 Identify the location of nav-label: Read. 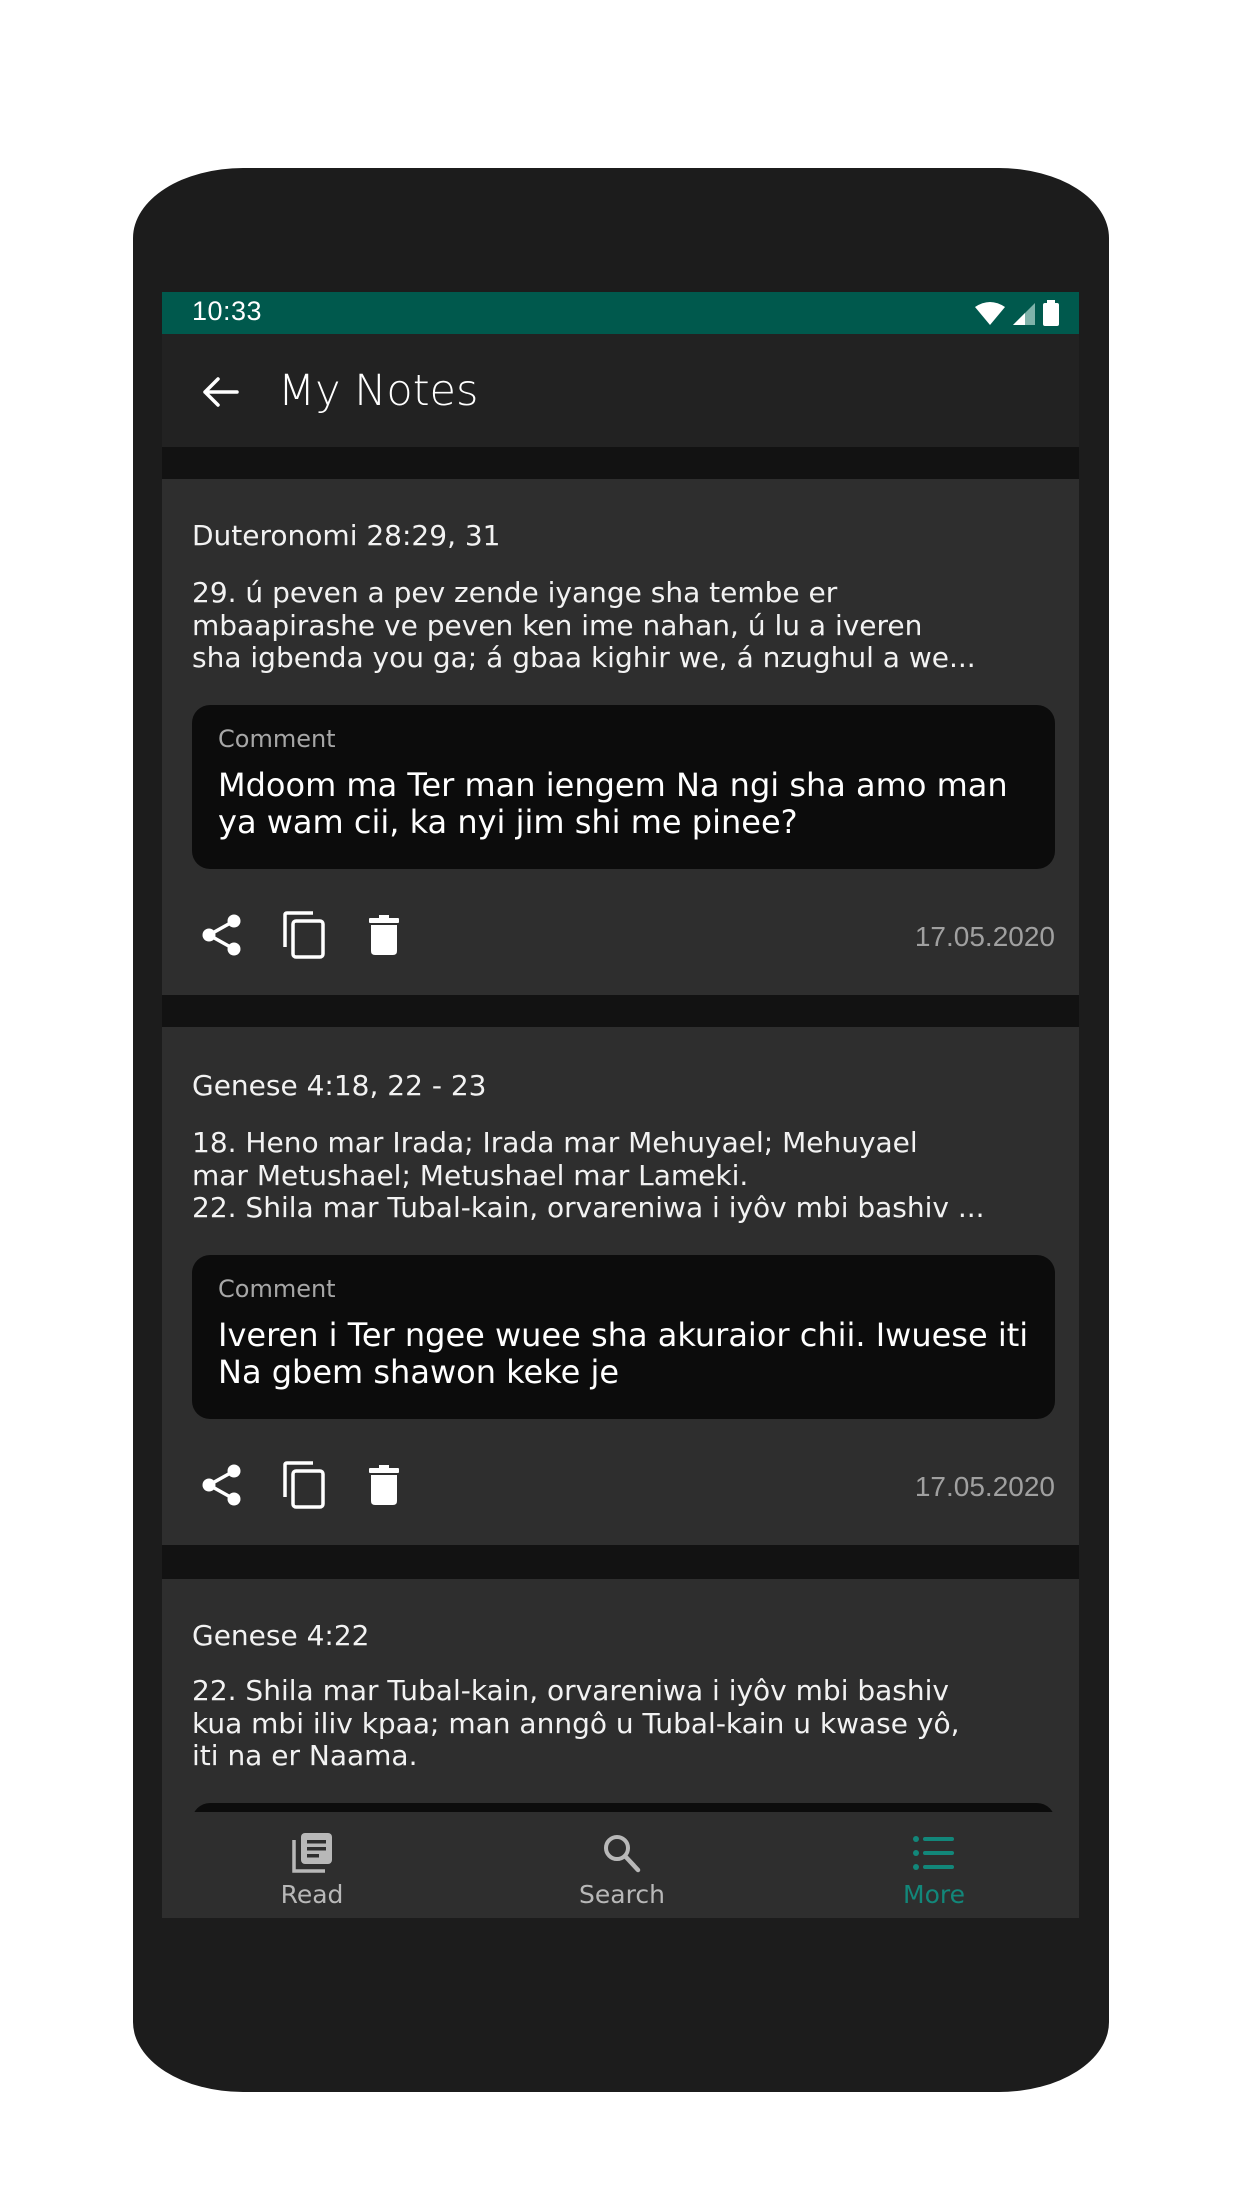
(312, 1894).